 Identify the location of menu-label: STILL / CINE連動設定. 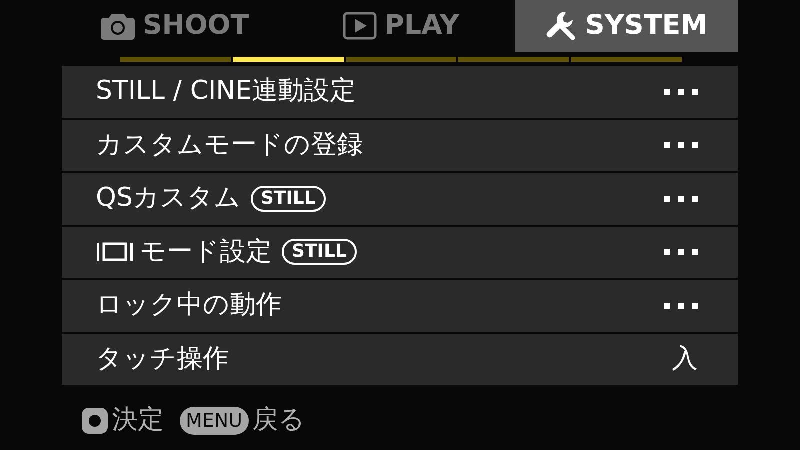
(226, 91).